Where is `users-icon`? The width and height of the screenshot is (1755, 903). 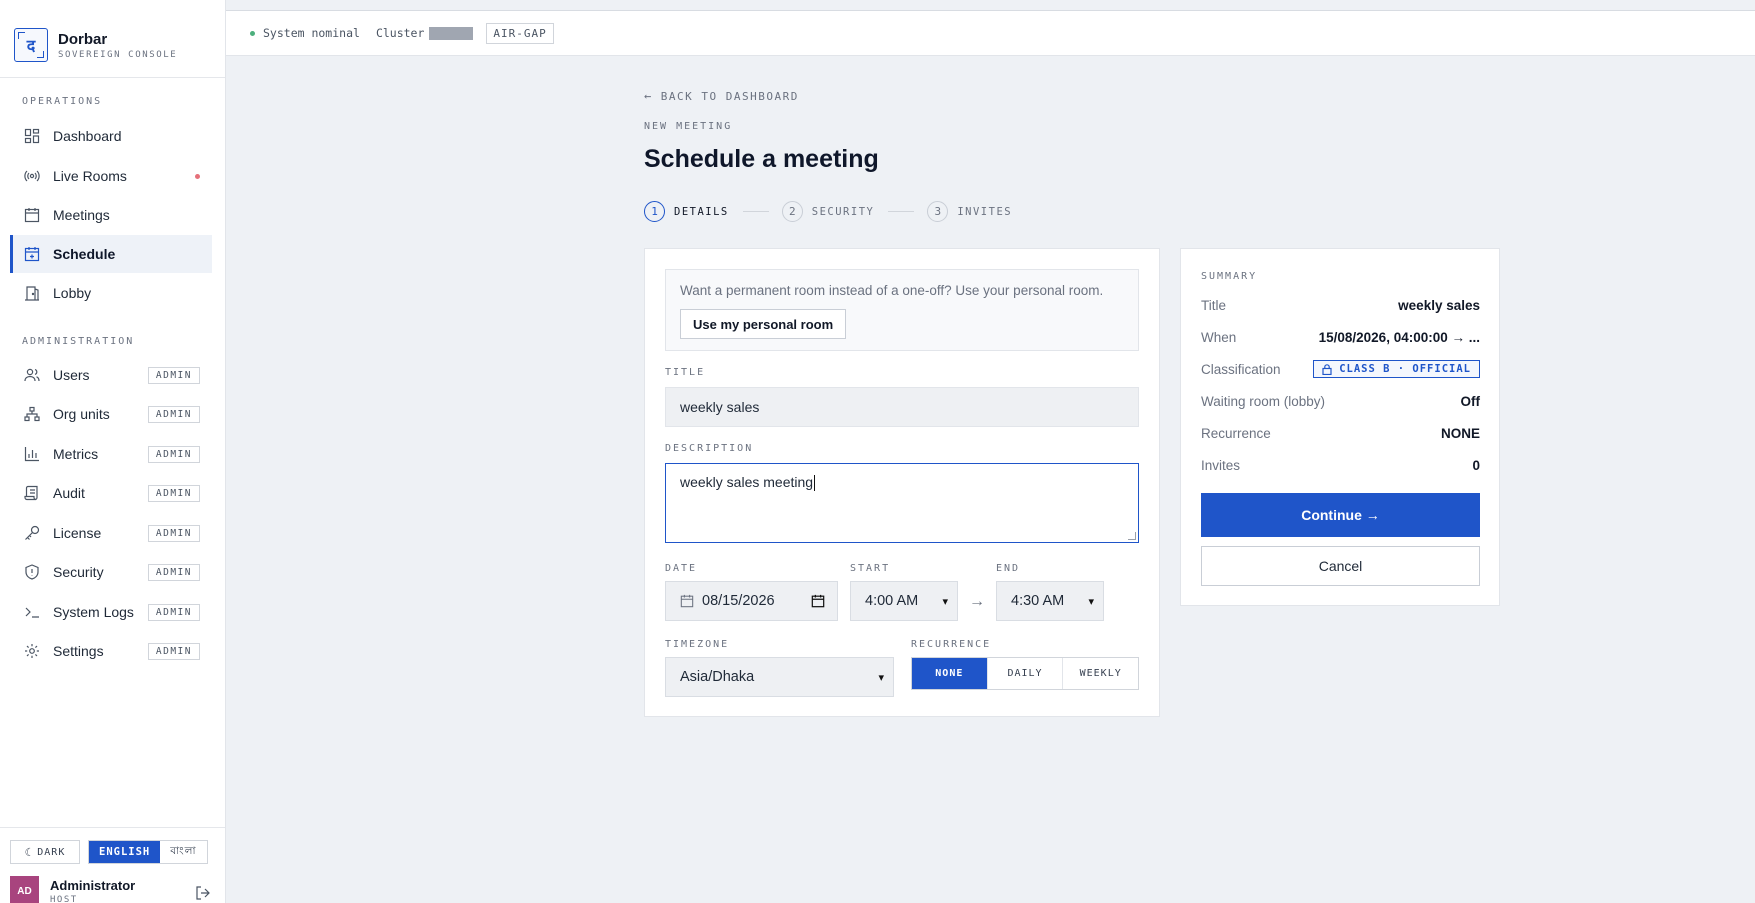 users-icon is located at coordinates (32, 375).